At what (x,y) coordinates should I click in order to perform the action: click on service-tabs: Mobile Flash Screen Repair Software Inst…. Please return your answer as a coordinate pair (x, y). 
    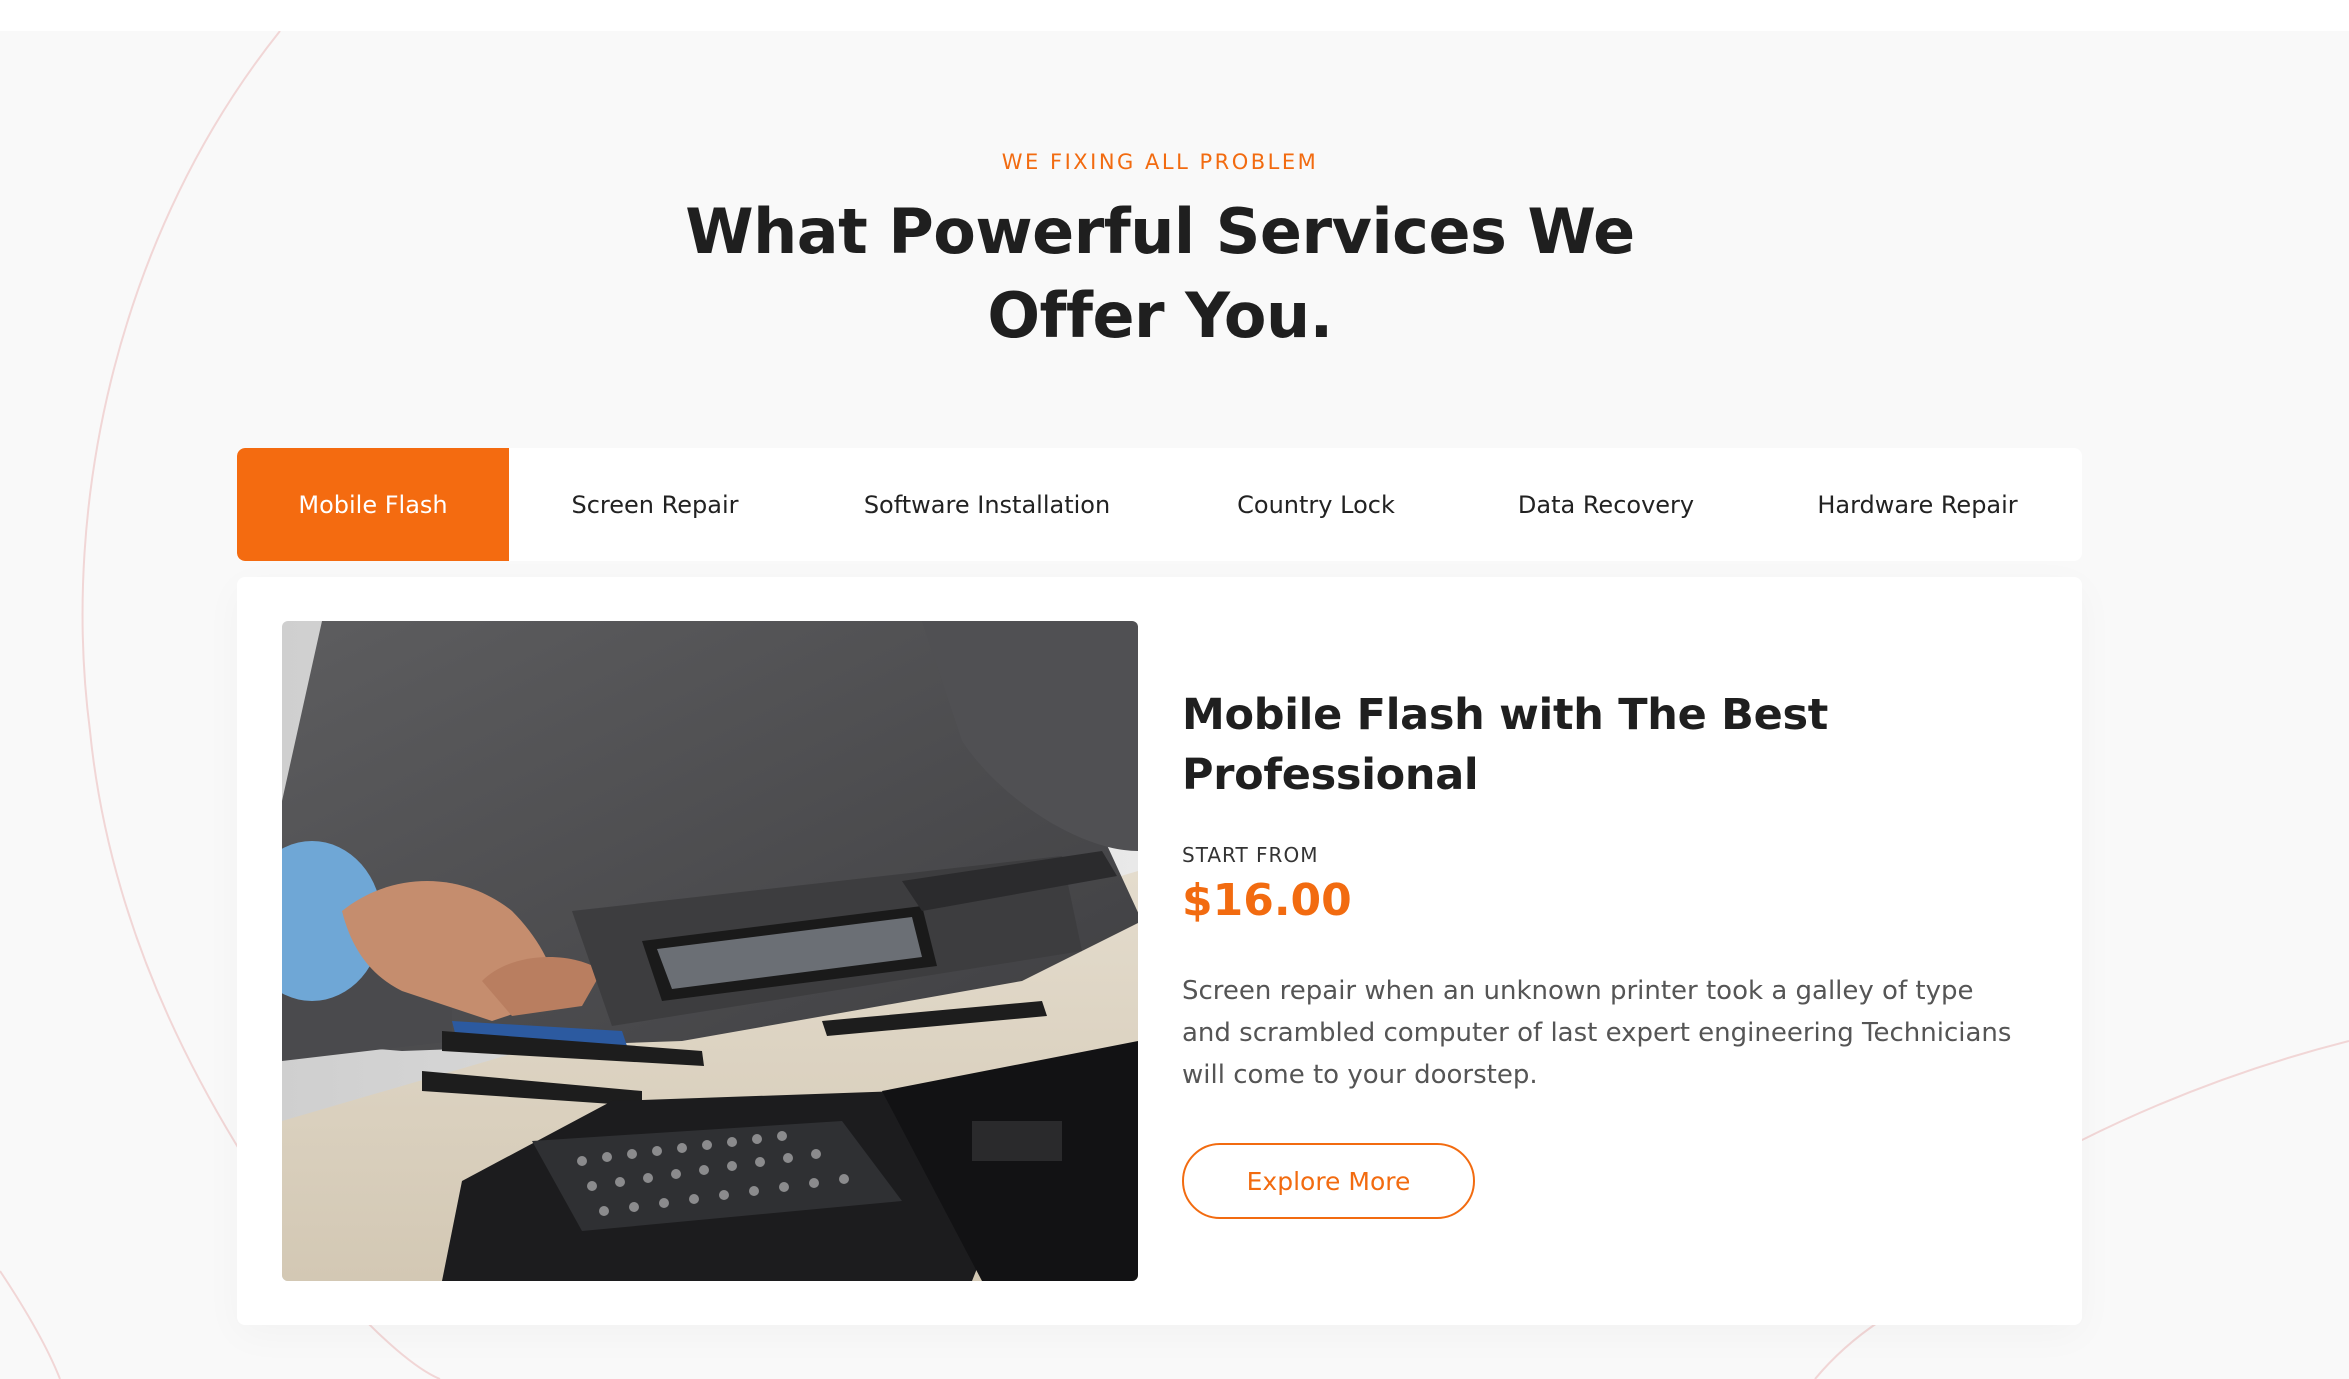
    Looking at the image, I should click on (1159, 504).